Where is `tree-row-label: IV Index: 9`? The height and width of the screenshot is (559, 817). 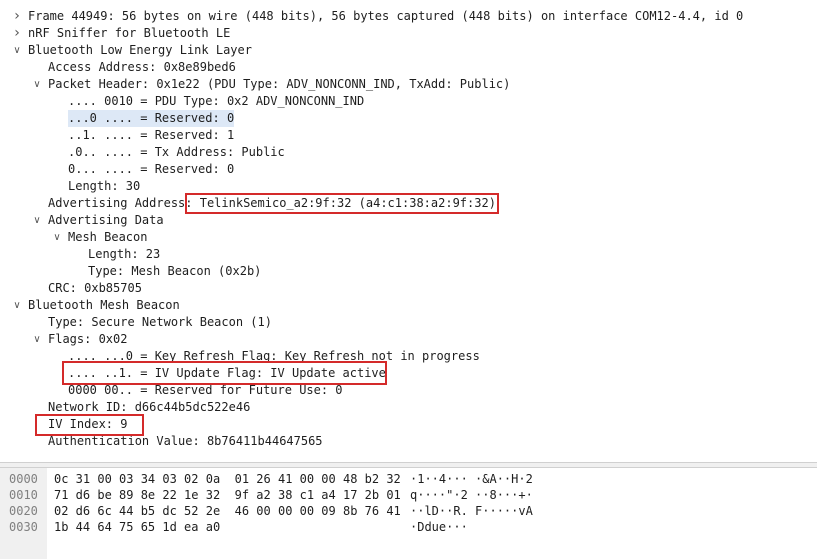
tree-row-label: IV Index: 9 is located at coordinates (88, 424).